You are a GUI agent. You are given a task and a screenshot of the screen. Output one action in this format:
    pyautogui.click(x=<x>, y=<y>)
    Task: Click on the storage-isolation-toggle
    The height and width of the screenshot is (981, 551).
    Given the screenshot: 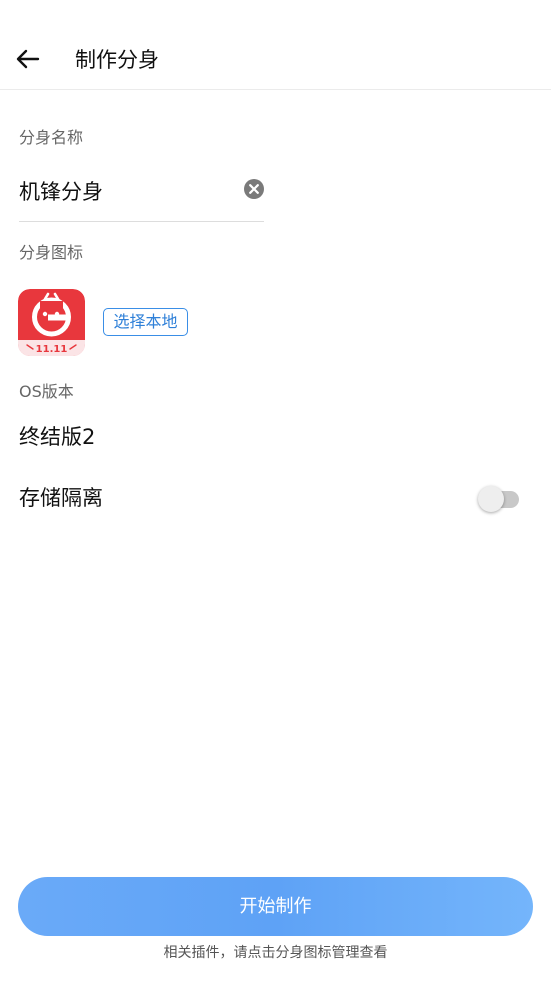 What is the action you would take?
    pyautogui.click(x=499, y=499)
    